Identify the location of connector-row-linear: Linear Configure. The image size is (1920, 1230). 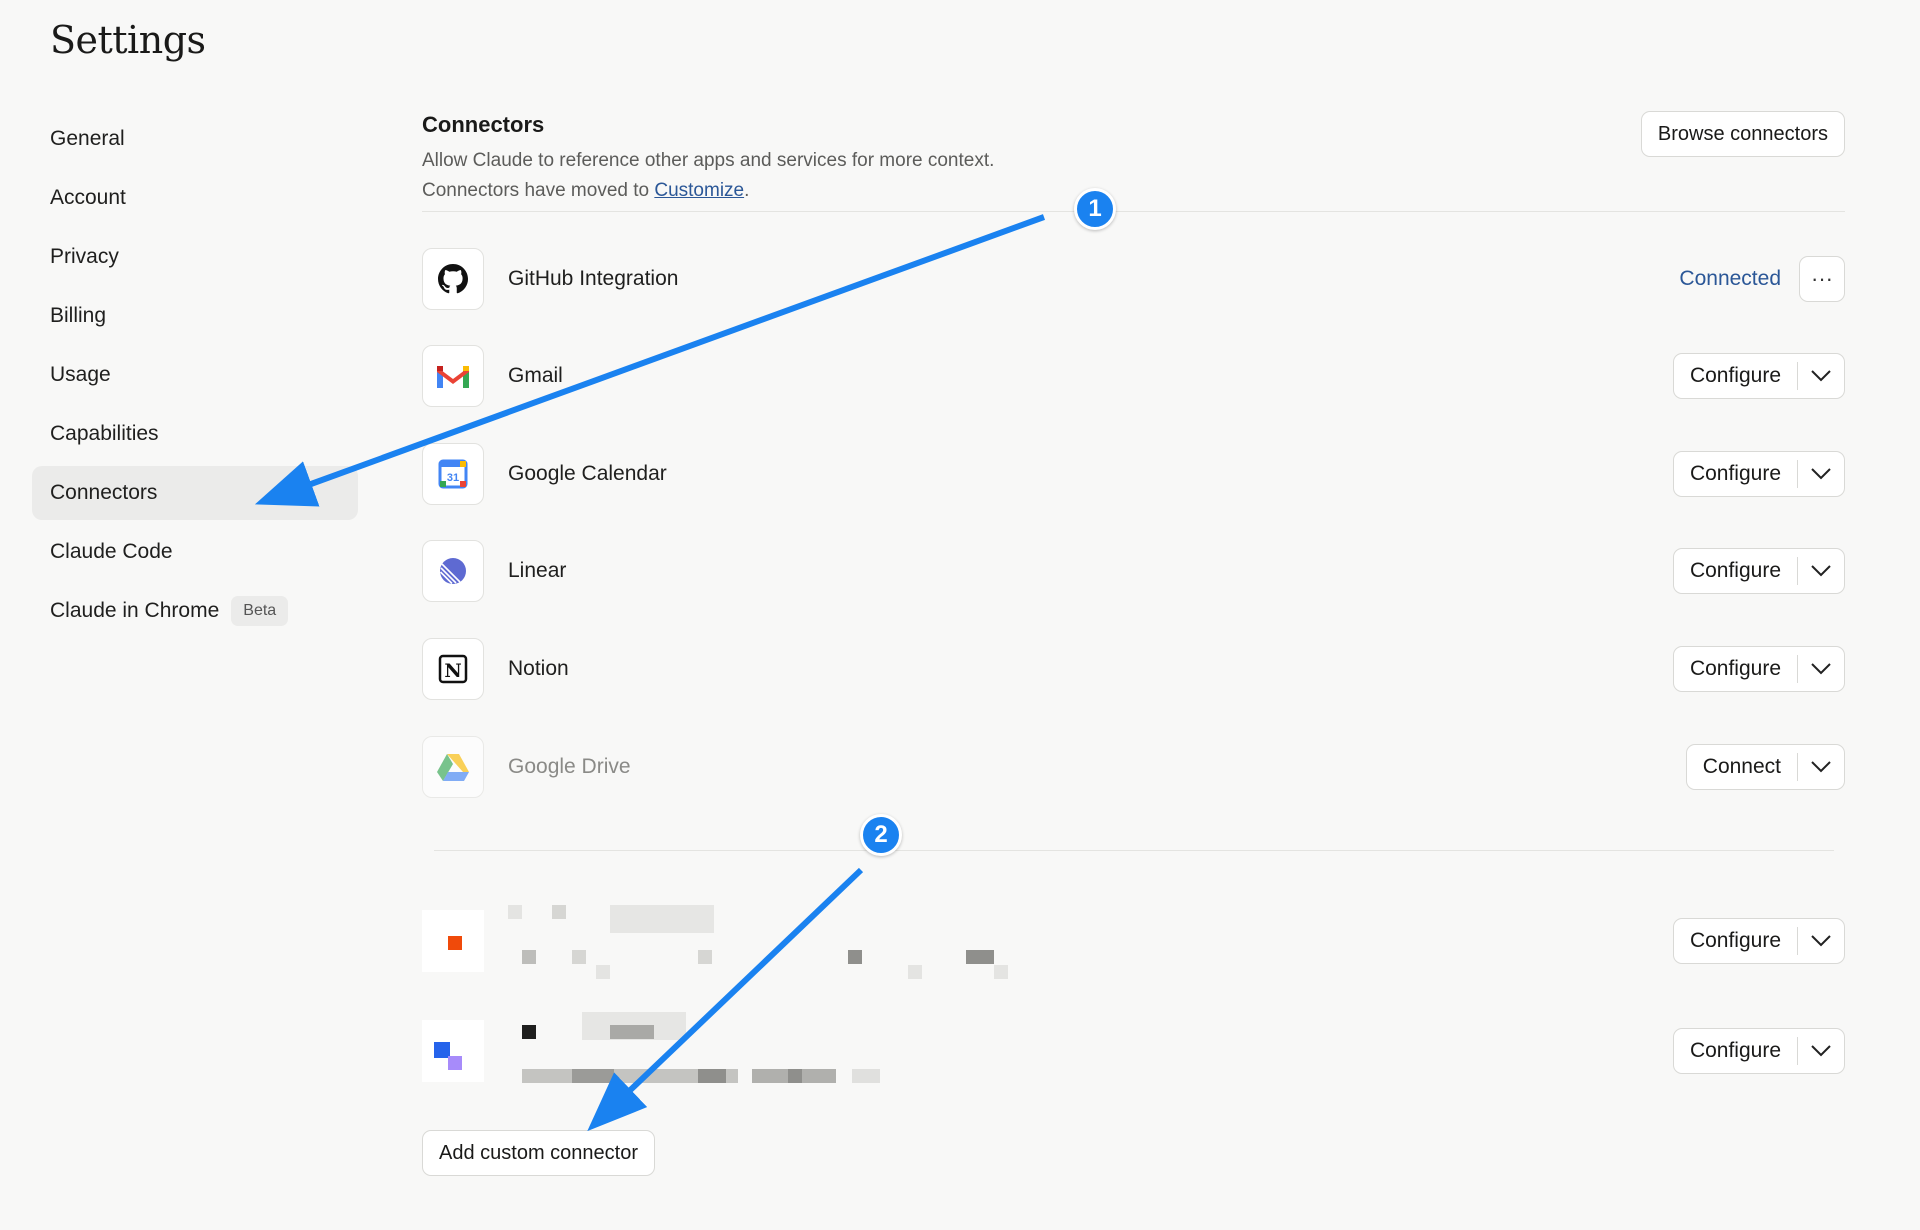
(1133, 571).